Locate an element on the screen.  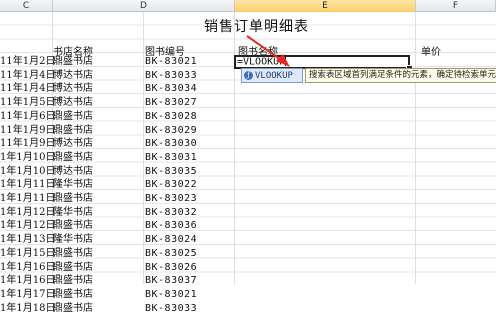
column-header-d-label: D is located at coordinates (143, 6).